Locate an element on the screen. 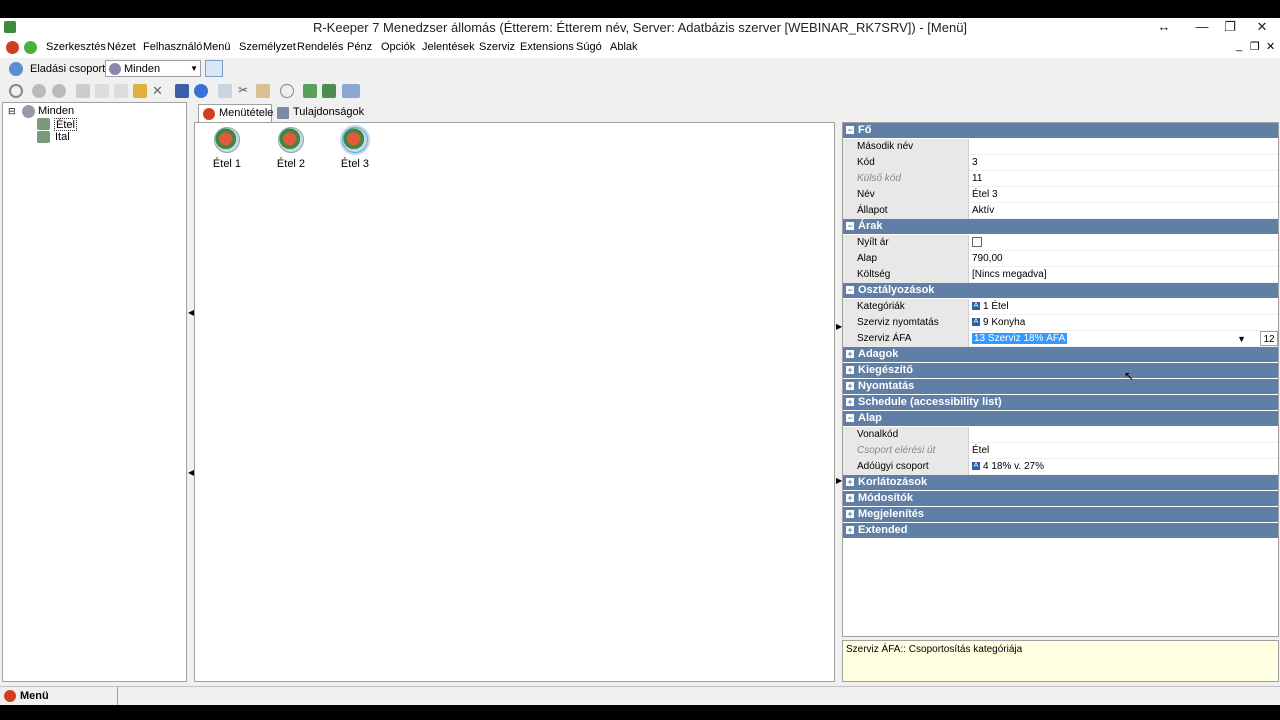  prop-row-csoport-eleresi-ut: Csoport elérési út Étel is located at coordinates (1060, 451).